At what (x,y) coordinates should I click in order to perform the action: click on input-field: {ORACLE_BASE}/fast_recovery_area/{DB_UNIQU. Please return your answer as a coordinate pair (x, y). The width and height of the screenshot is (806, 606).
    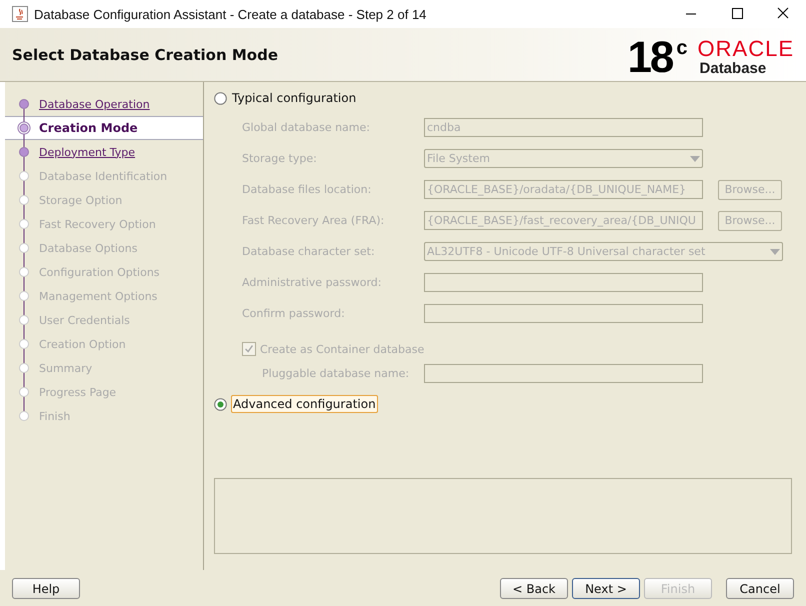
    Looking at the image, I should click on (563, 220).